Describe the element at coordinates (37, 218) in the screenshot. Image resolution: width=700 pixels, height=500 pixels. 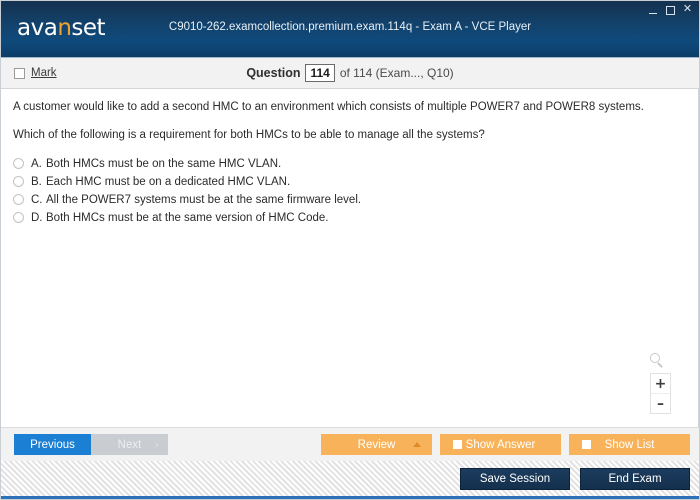
I see `answer-option-d-letter: D.` at that location.